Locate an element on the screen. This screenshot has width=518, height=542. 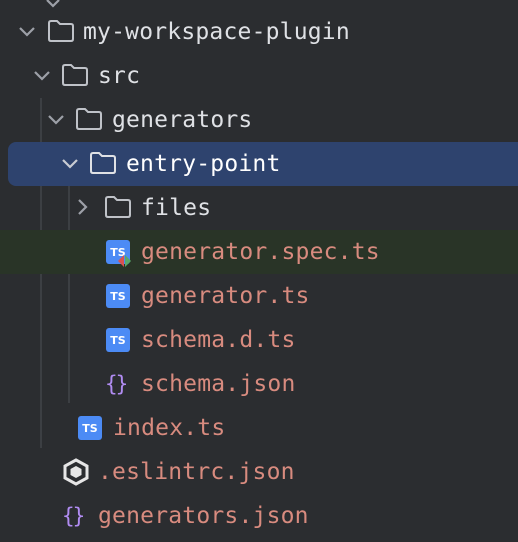
folder-label: entry-point is located at coordinates (203, 164).